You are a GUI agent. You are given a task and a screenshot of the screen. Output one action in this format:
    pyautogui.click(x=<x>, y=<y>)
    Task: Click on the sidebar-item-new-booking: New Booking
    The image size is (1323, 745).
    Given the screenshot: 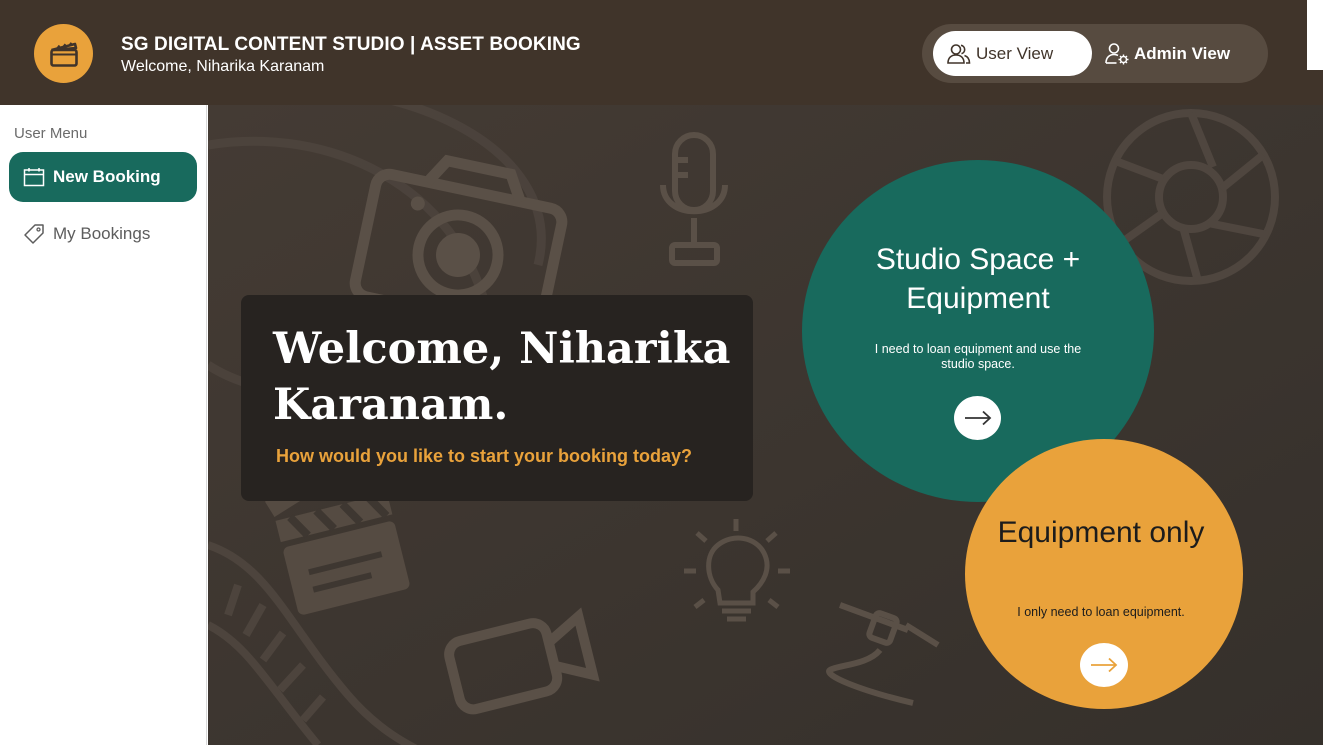 What is the action you would take?
    pyautogui.click(x=103, y=177)
    